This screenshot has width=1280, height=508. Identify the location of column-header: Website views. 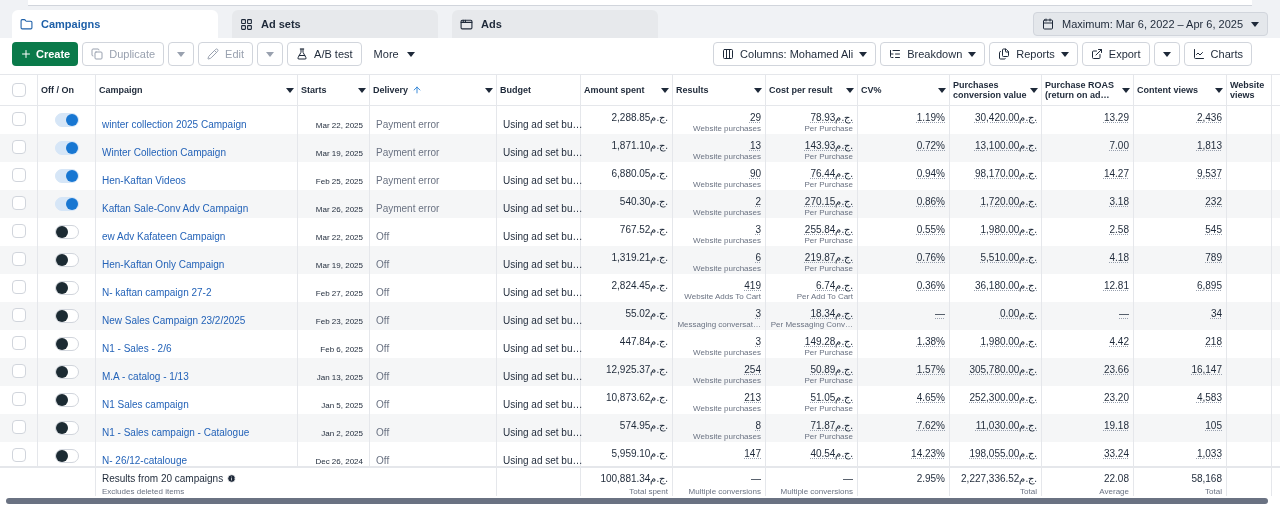
(1249, 90).